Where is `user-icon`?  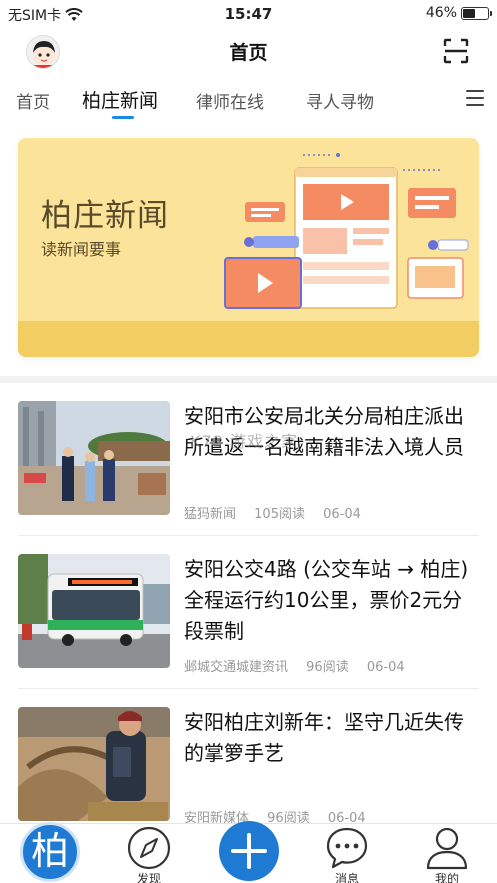
user-icon is located at coordinates (447, 848).